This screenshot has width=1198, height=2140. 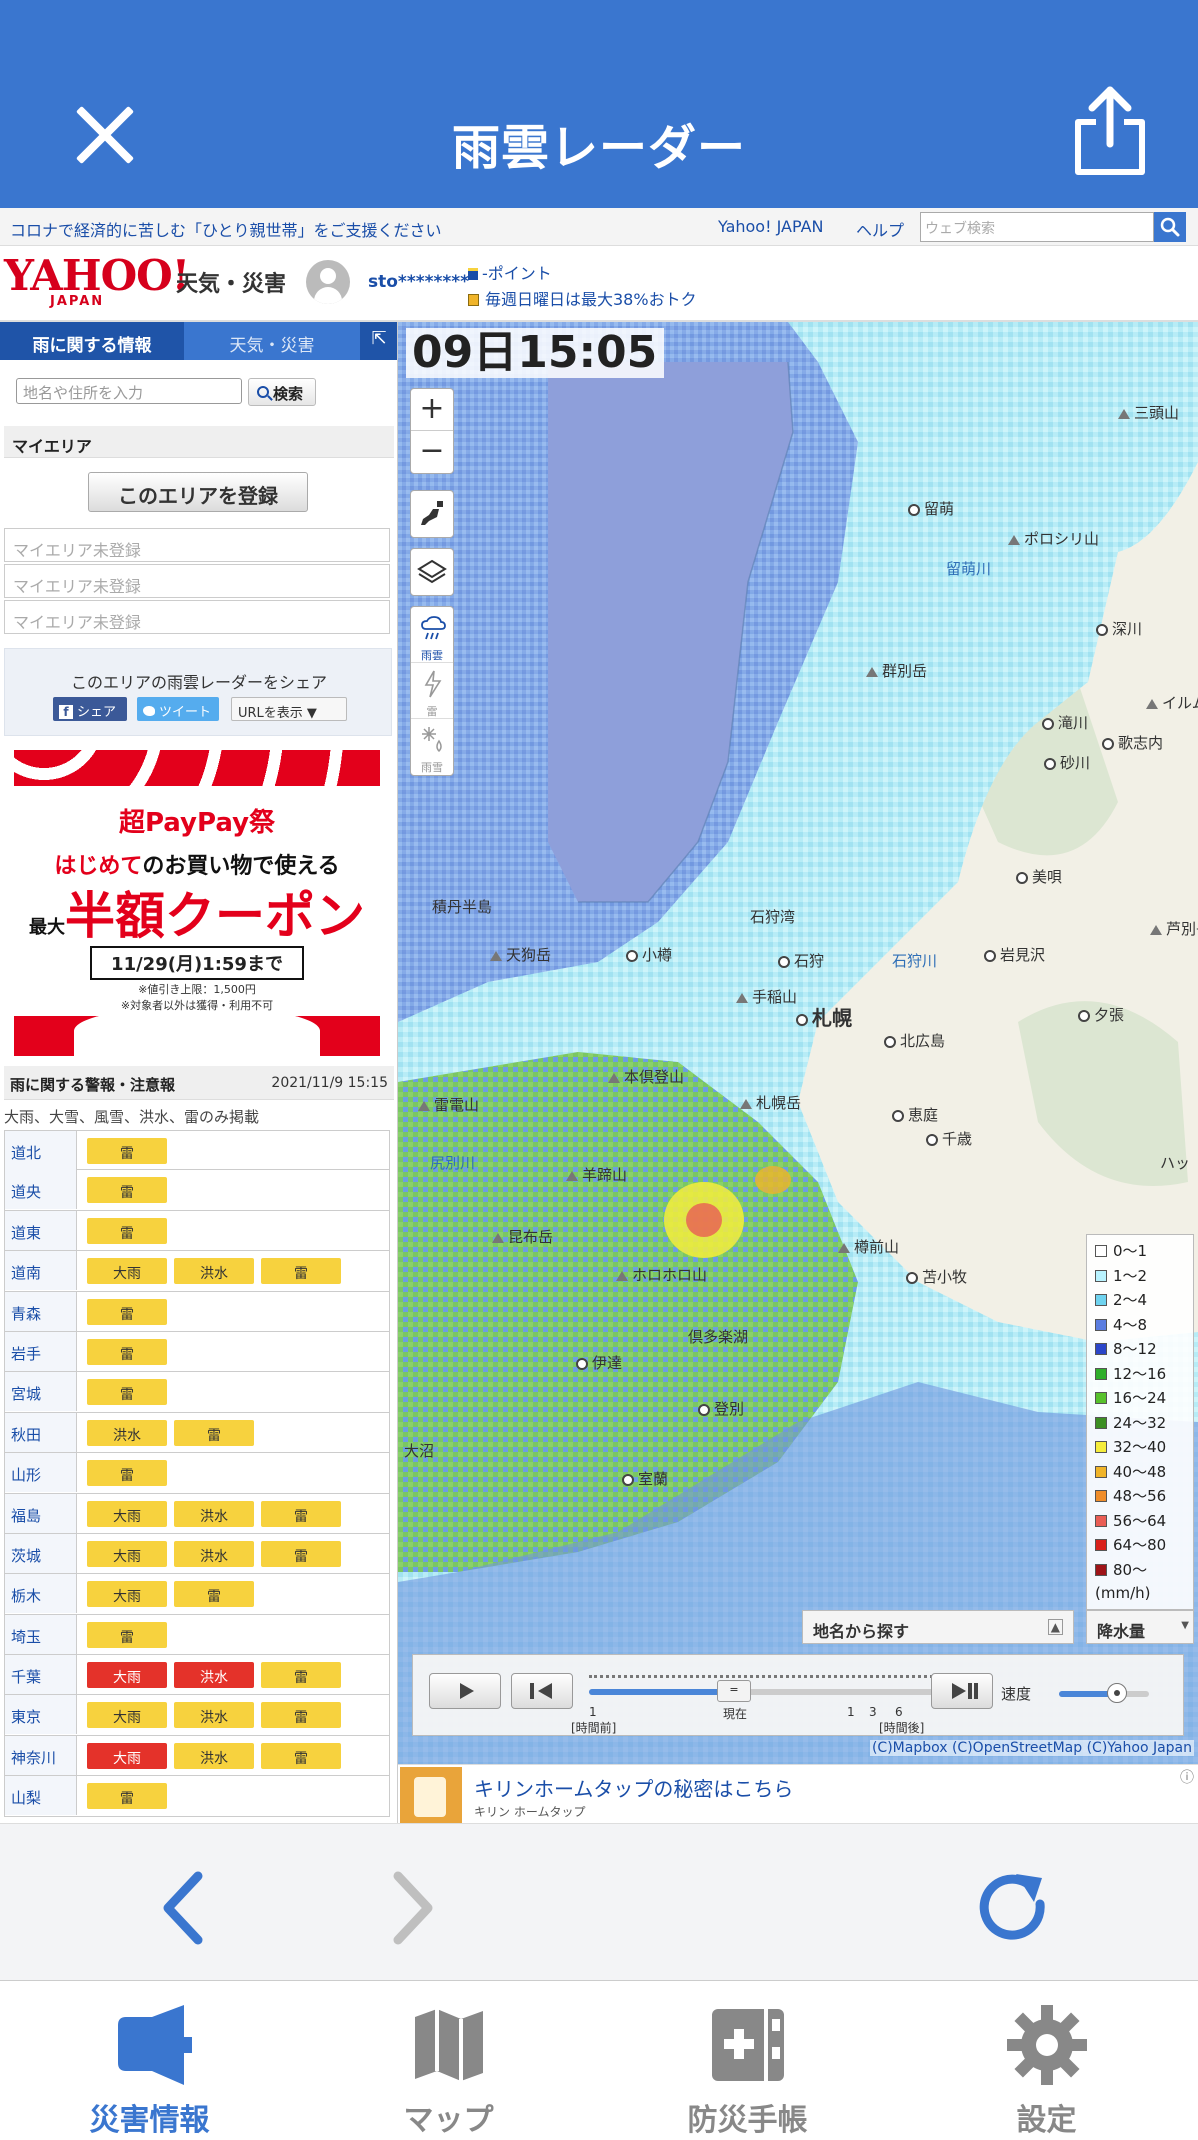 I want to click on warning-prefecture: 道央, so click(x=41, y=1190).